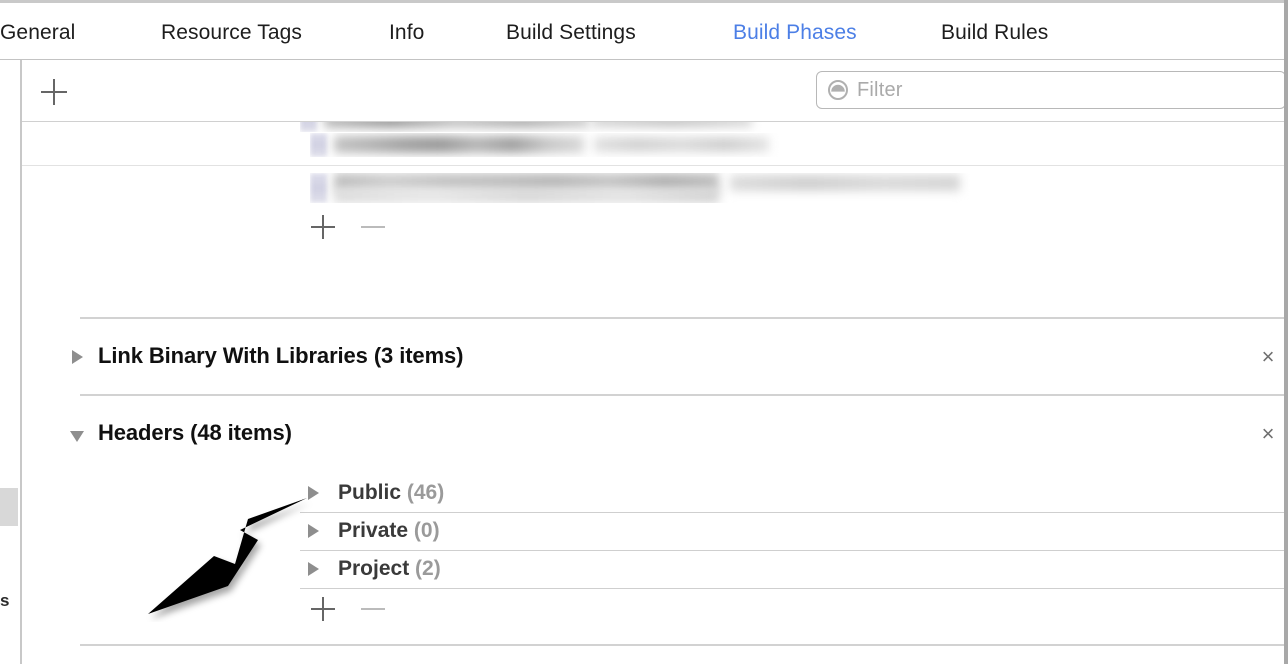  What do you see at coordinates (5, 600) in the screenshot?
I see `navigator-text-fragment: s` at bounding box center [5, 600].